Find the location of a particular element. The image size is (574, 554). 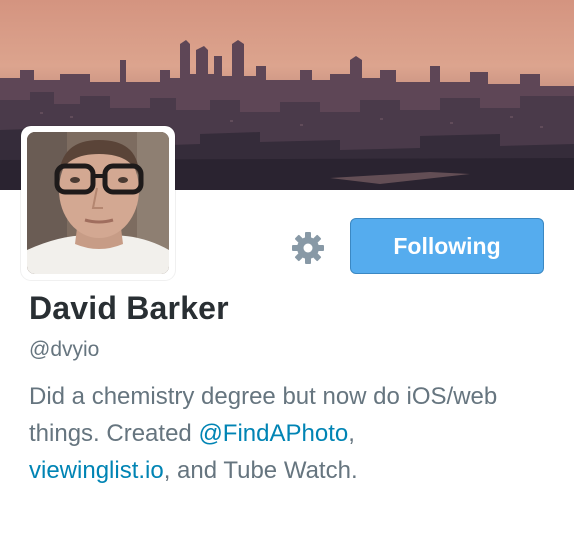

bio-text-2: , is located at coordinates (351, 433).